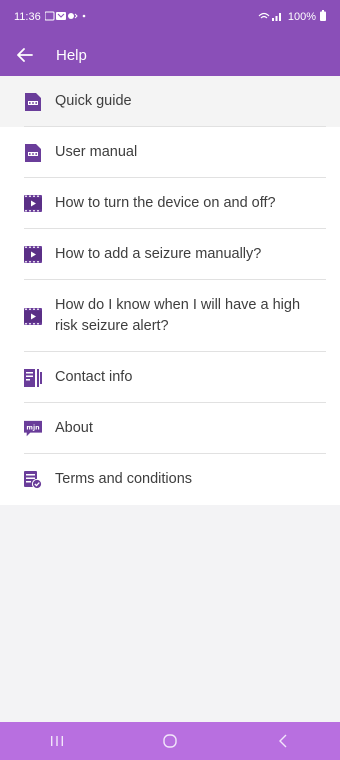  Describe the element at coordinates (124, 479) in the screenshot. I see `item-label: Terms and conditions` at that location.